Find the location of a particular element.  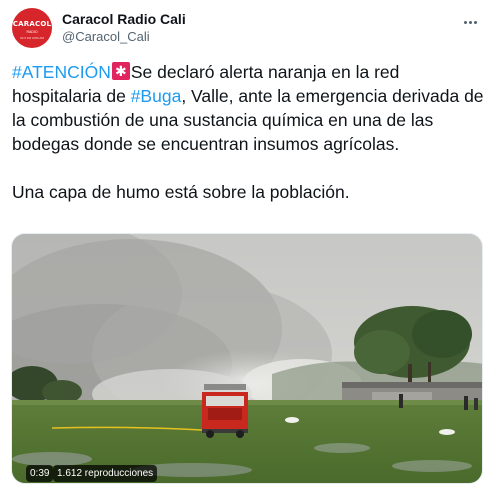

hashtag-atencion: #ATENCIÓN is located at coordinates (61, 72).